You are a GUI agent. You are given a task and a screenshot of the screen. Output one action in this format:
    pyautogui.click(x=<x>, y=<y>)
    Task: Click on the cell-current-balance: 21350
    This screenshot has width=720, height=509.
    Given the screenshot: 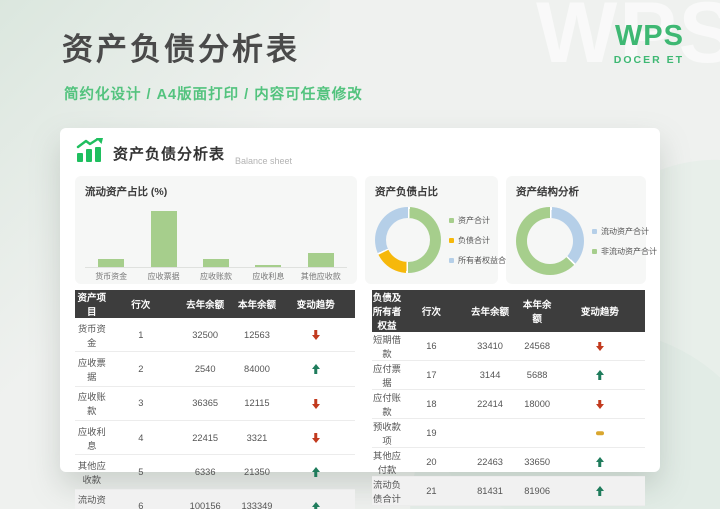 What is the action you would take?
    pyautogui.click(x=257, y=472)
    